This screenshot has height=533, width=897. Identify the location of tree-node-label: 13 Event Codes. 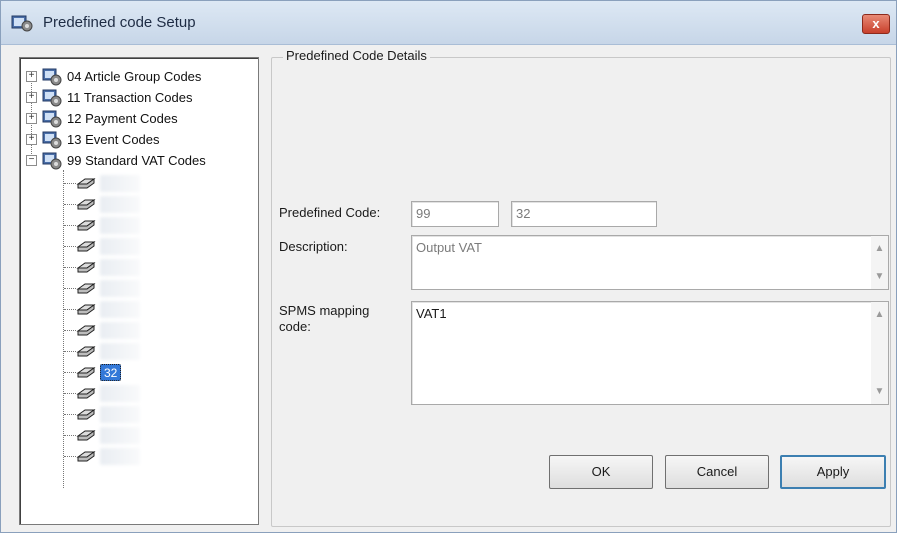
(113, 139).